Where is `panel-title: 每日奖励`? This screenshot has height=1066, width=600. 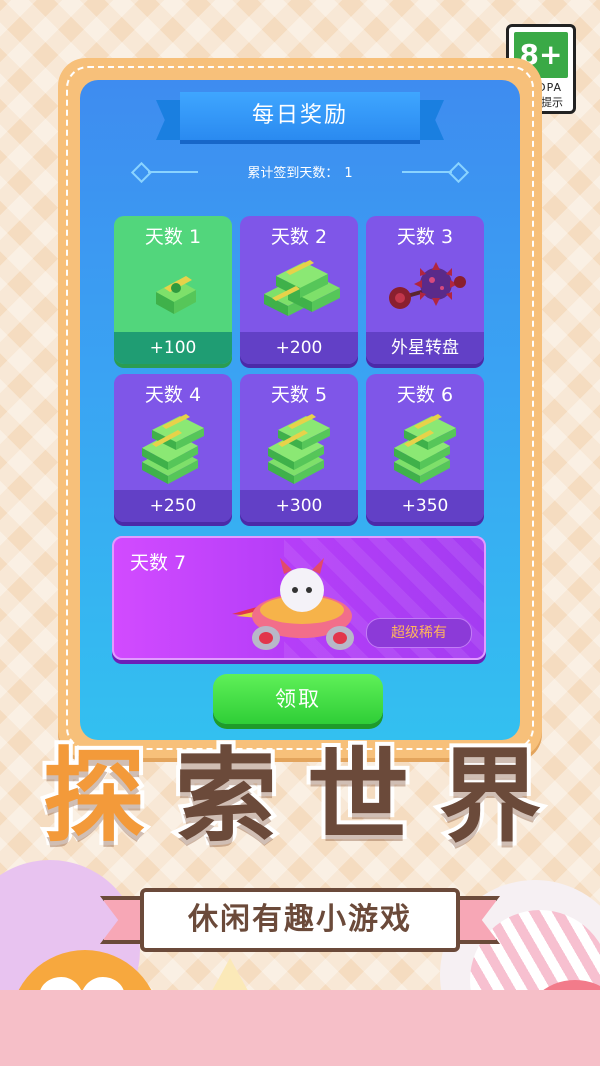 panel-title: 每日奖励 is located at coordinates (300, 118).